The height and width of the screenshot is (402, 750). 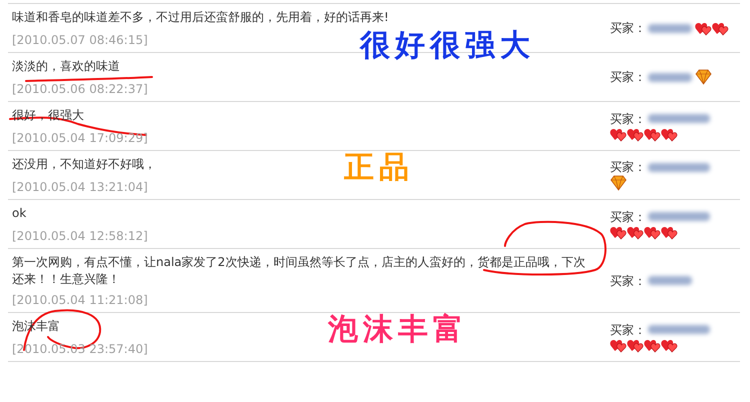 What do you see at coordinates (379, 168) in the screenshot?
I see `annotation-text: 正品` at bounding box center [379, 168].